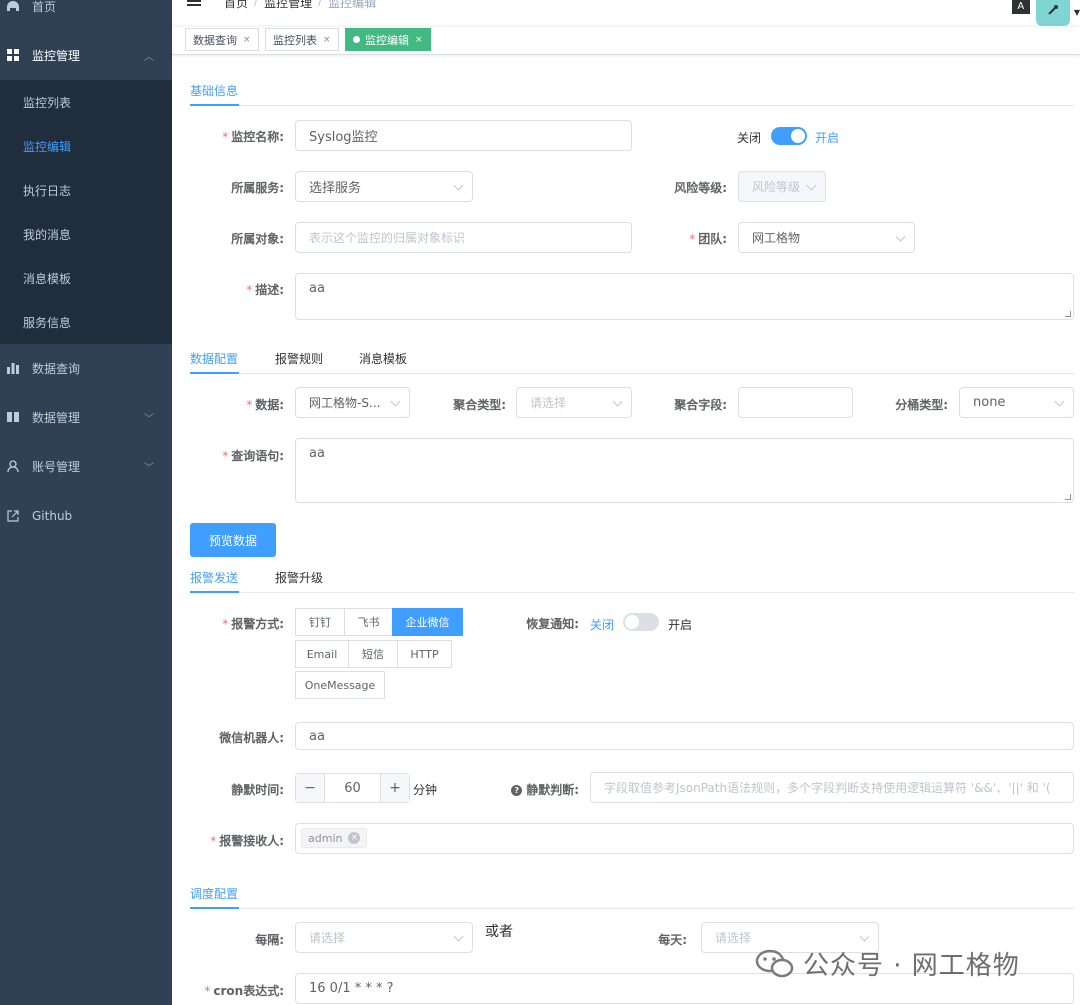  What do you see at coordinates (86, 368) in the screenshot?
I see `sidebar-item-data-query: 数据查询` at bounding box center [86, 368].